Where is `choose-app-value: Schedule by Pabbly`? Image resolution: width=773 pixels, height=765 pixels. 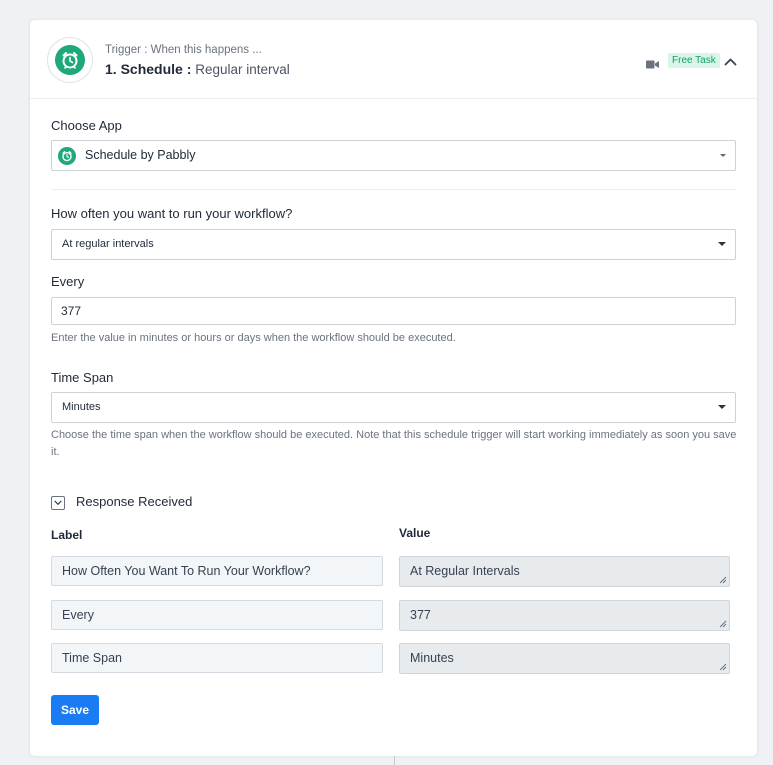
choose-app-value: Schedule by Pabbly is located at coordinates (140, 155).